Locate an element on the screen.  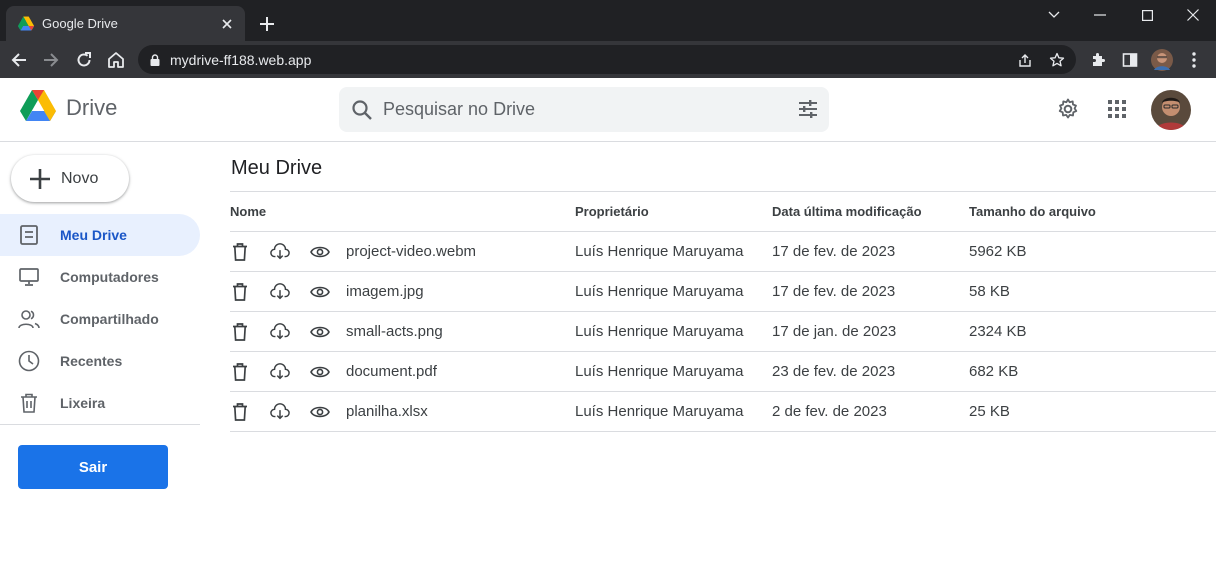
back-arrow-icon is located at coordinates (19, 60).